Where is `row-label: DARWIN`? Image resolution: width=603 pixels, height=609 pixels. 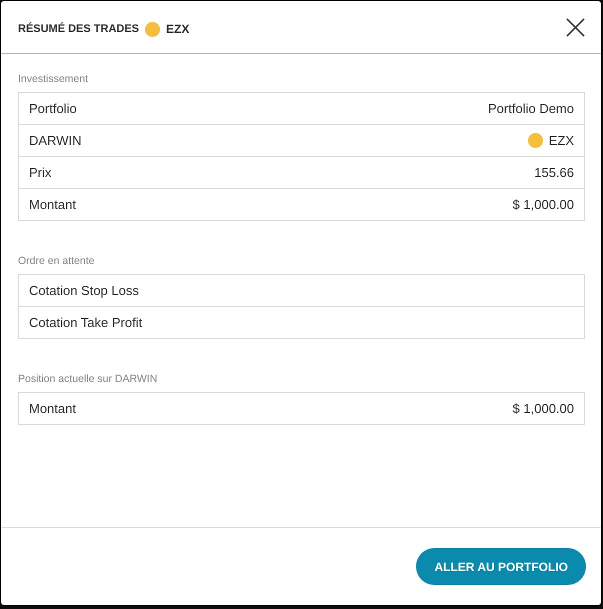 row-label: DARWIN is located at coordinates (55, 140).